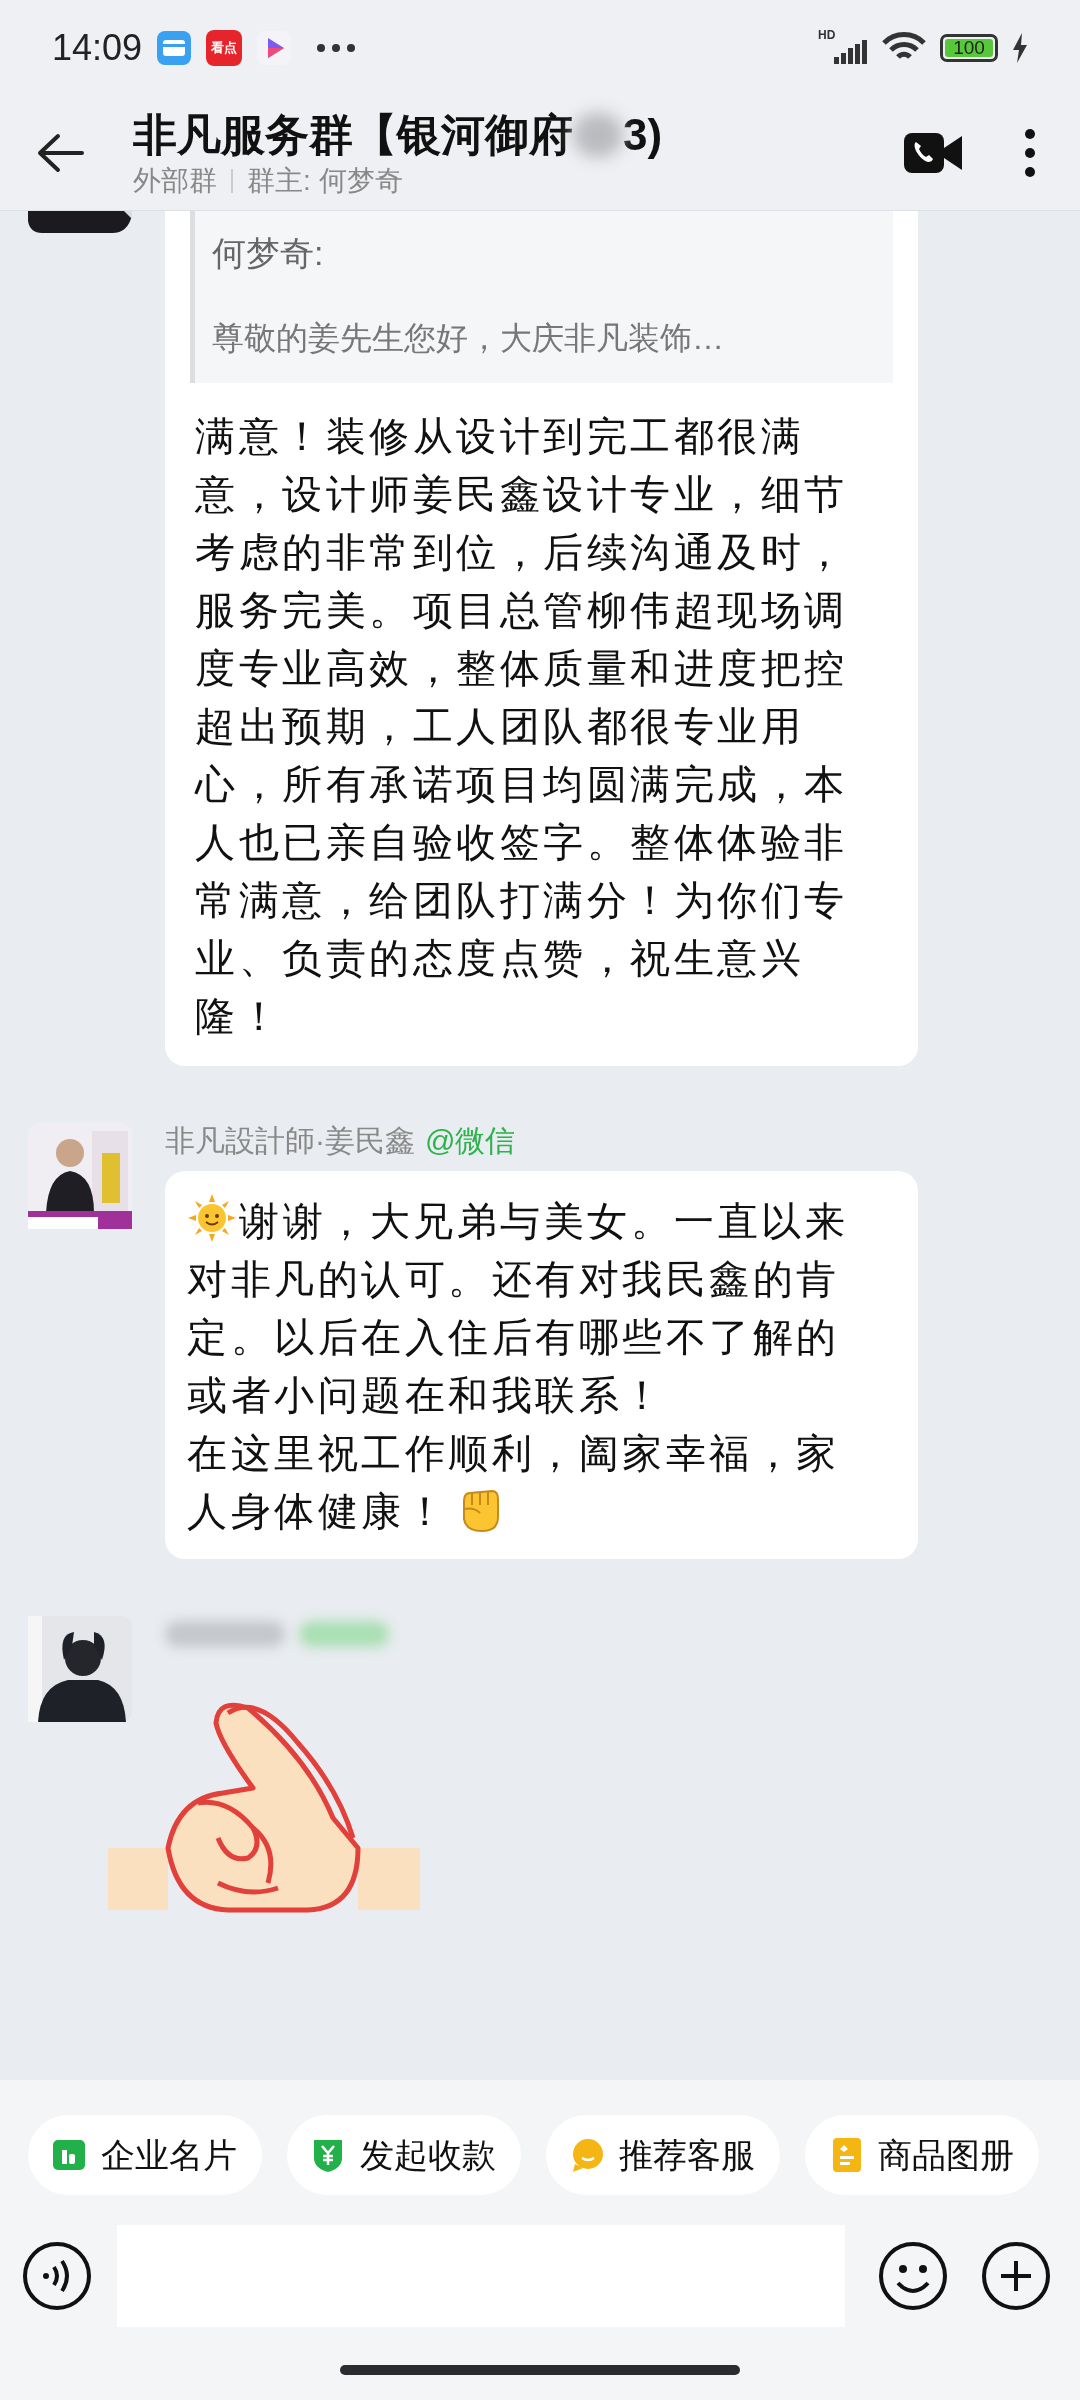 The height and width of the screenshot is (2400, 1080). I want to click on blurred-text, so click(598, 134).